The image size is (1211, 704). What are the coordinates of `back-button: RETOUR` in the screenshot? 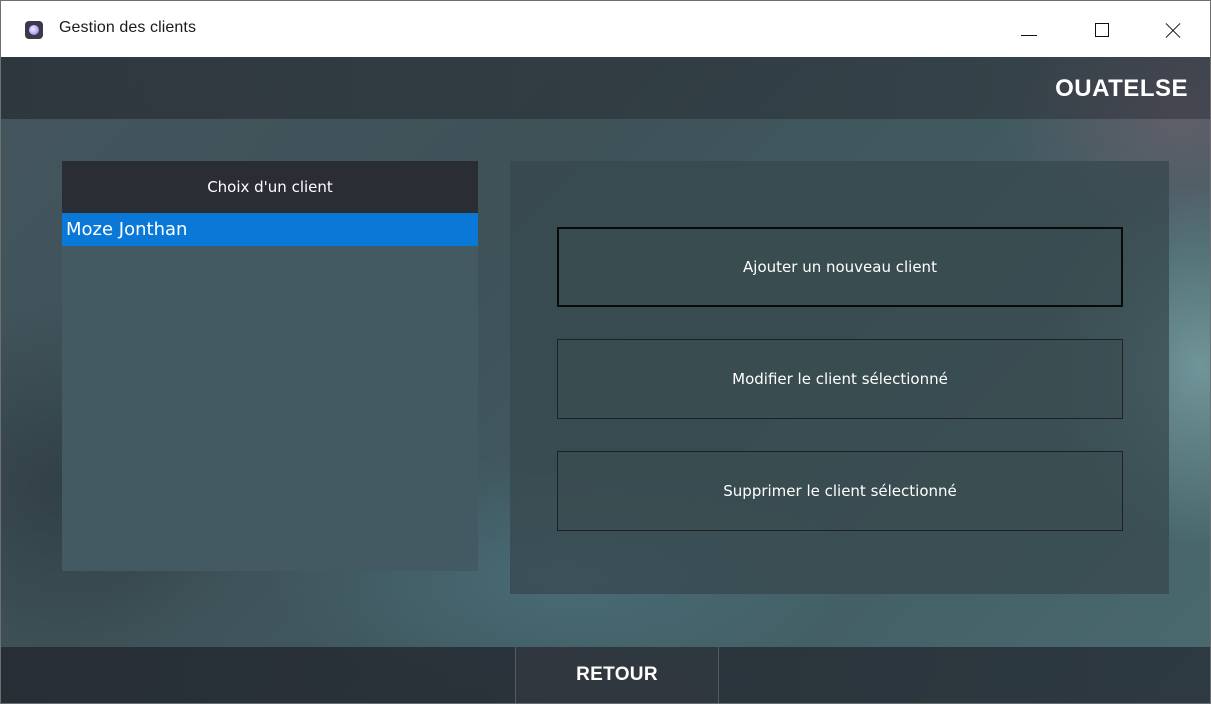 It's located at (617, 675).